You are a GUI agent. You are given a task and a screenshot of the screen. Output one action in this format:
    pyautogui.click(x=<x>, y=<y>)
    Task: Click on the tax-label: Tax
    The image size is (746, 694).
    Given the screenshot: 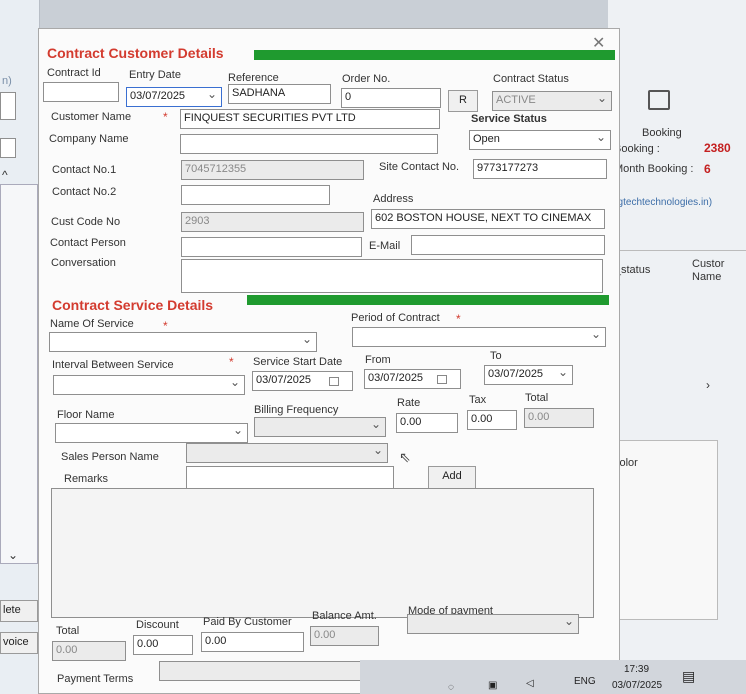 What is the action you would take?
    pyautogui.click(x=478, y=400)
    